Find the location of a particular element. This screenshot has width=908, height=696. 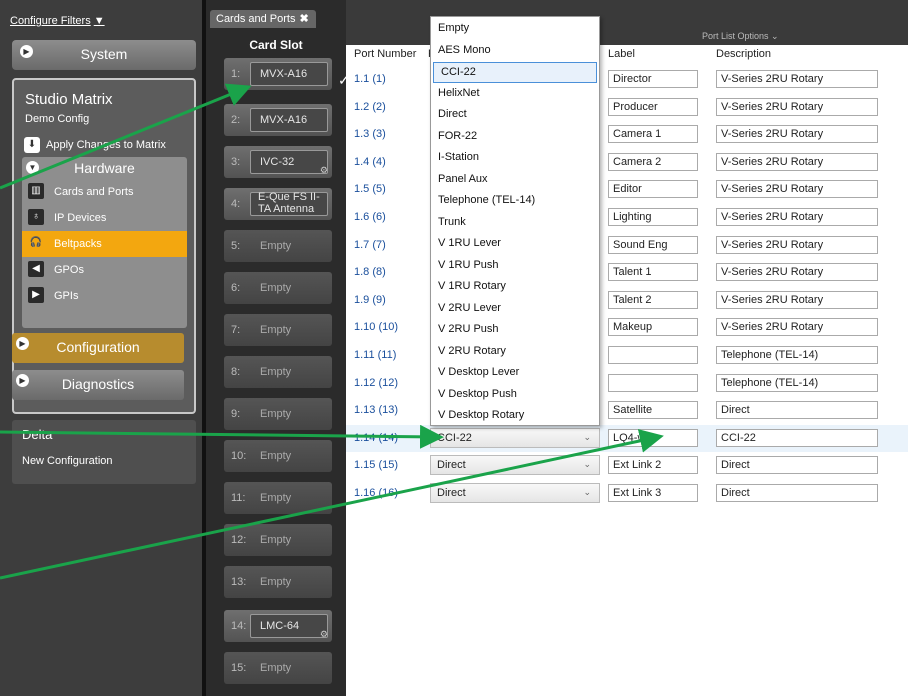

dropdown-option: V Desktop Rotary is located at coordinates (515, 416).